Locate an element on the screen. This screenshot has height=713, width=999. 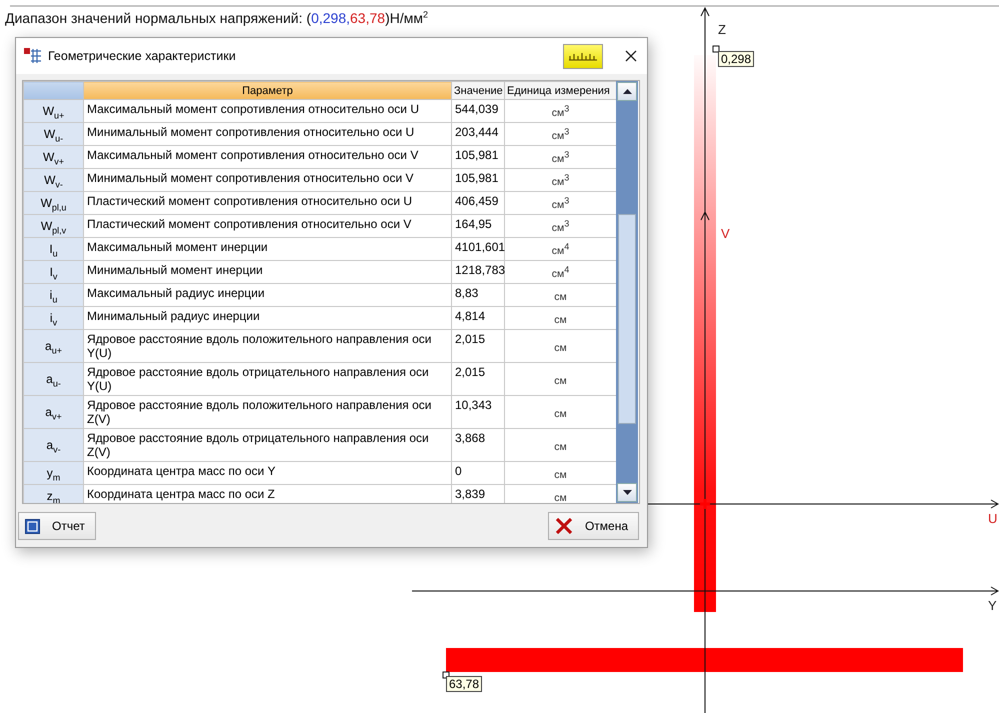
symbol-cell: W$_{pl,u}$ is located at coordinates (54, 203).